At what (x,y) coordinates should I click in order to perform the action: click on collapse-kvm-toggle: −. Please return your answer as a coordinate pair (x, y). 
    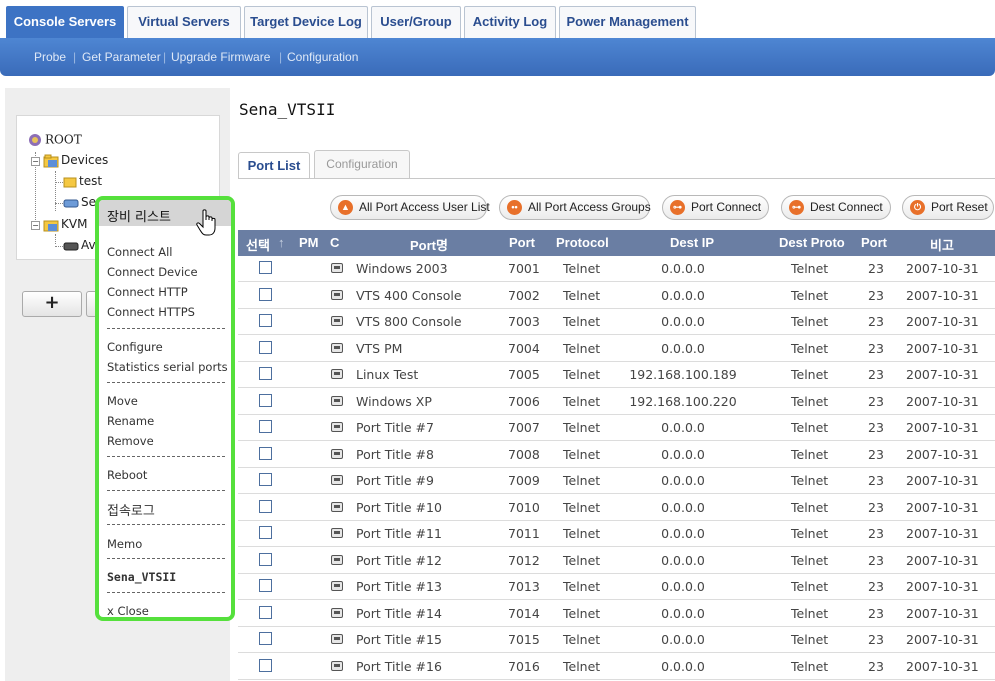
    Looking at the image, I should click on (35, 225).